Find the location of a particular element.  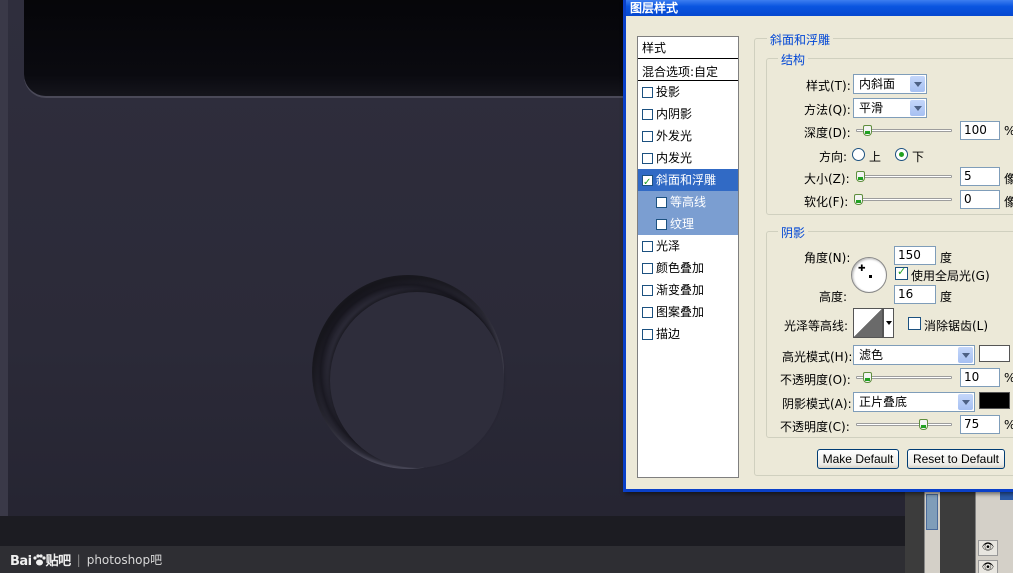

shadow-opacity-track is located at coordinates (904, 424).